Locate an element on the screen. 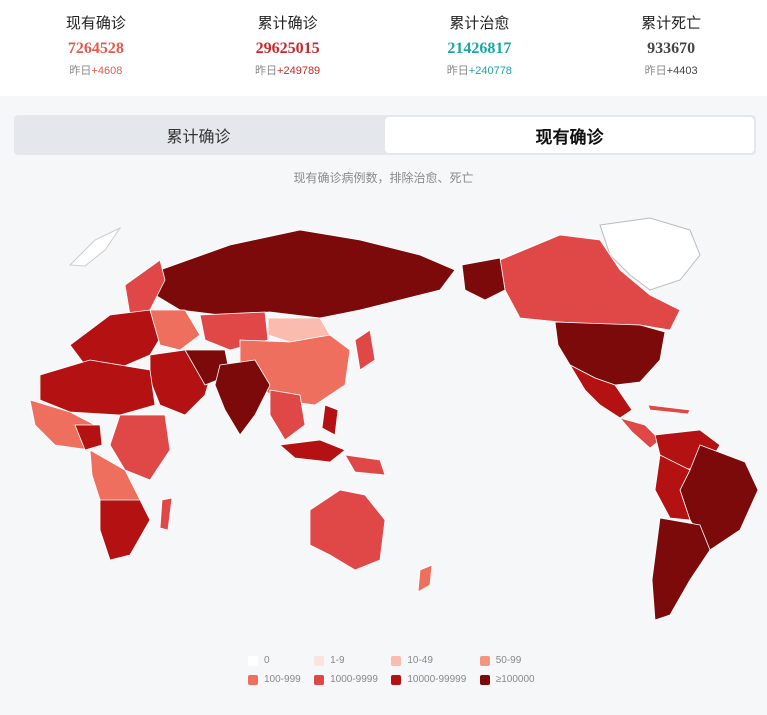 This screenshot has width=767, height=715. legend-item: ≥100000 is located at coordinates (513, 679).